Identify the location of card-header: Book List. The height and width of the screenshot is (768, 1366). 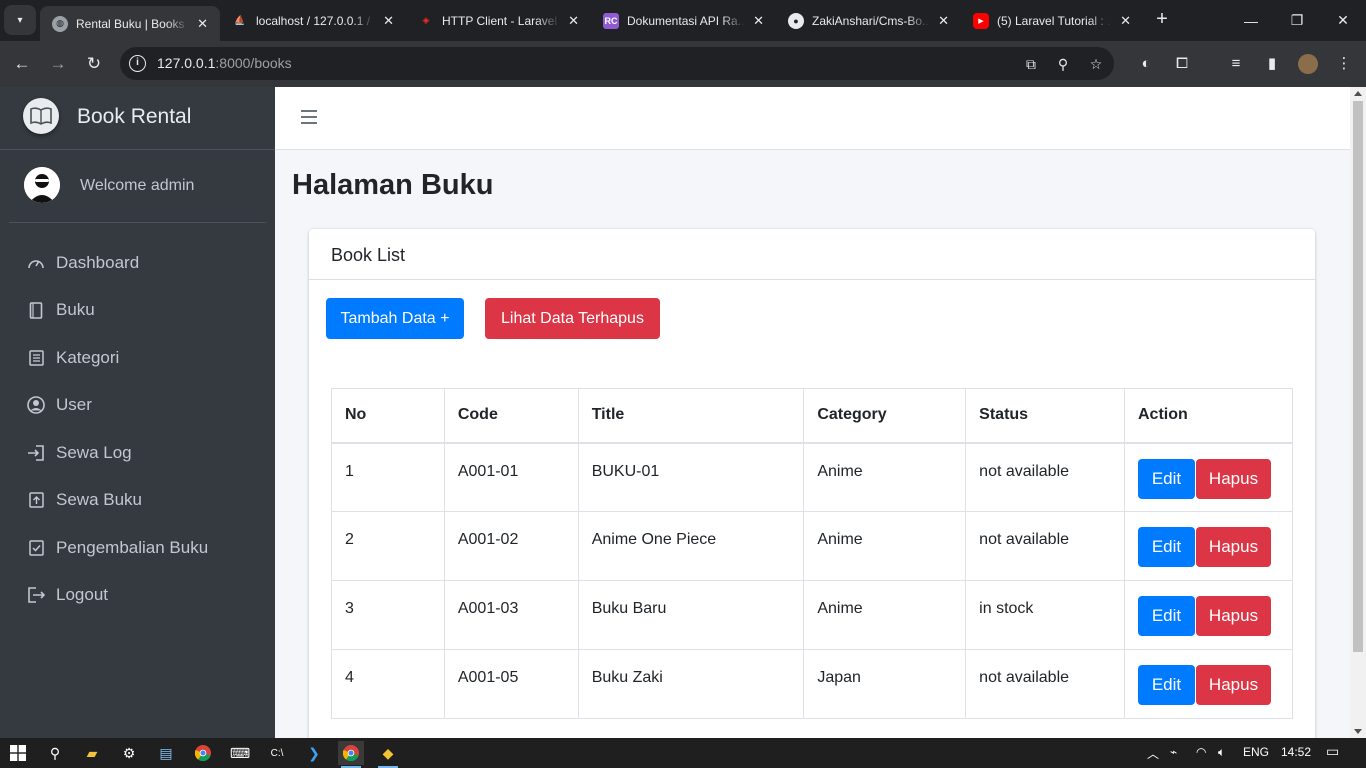
(812, 254).